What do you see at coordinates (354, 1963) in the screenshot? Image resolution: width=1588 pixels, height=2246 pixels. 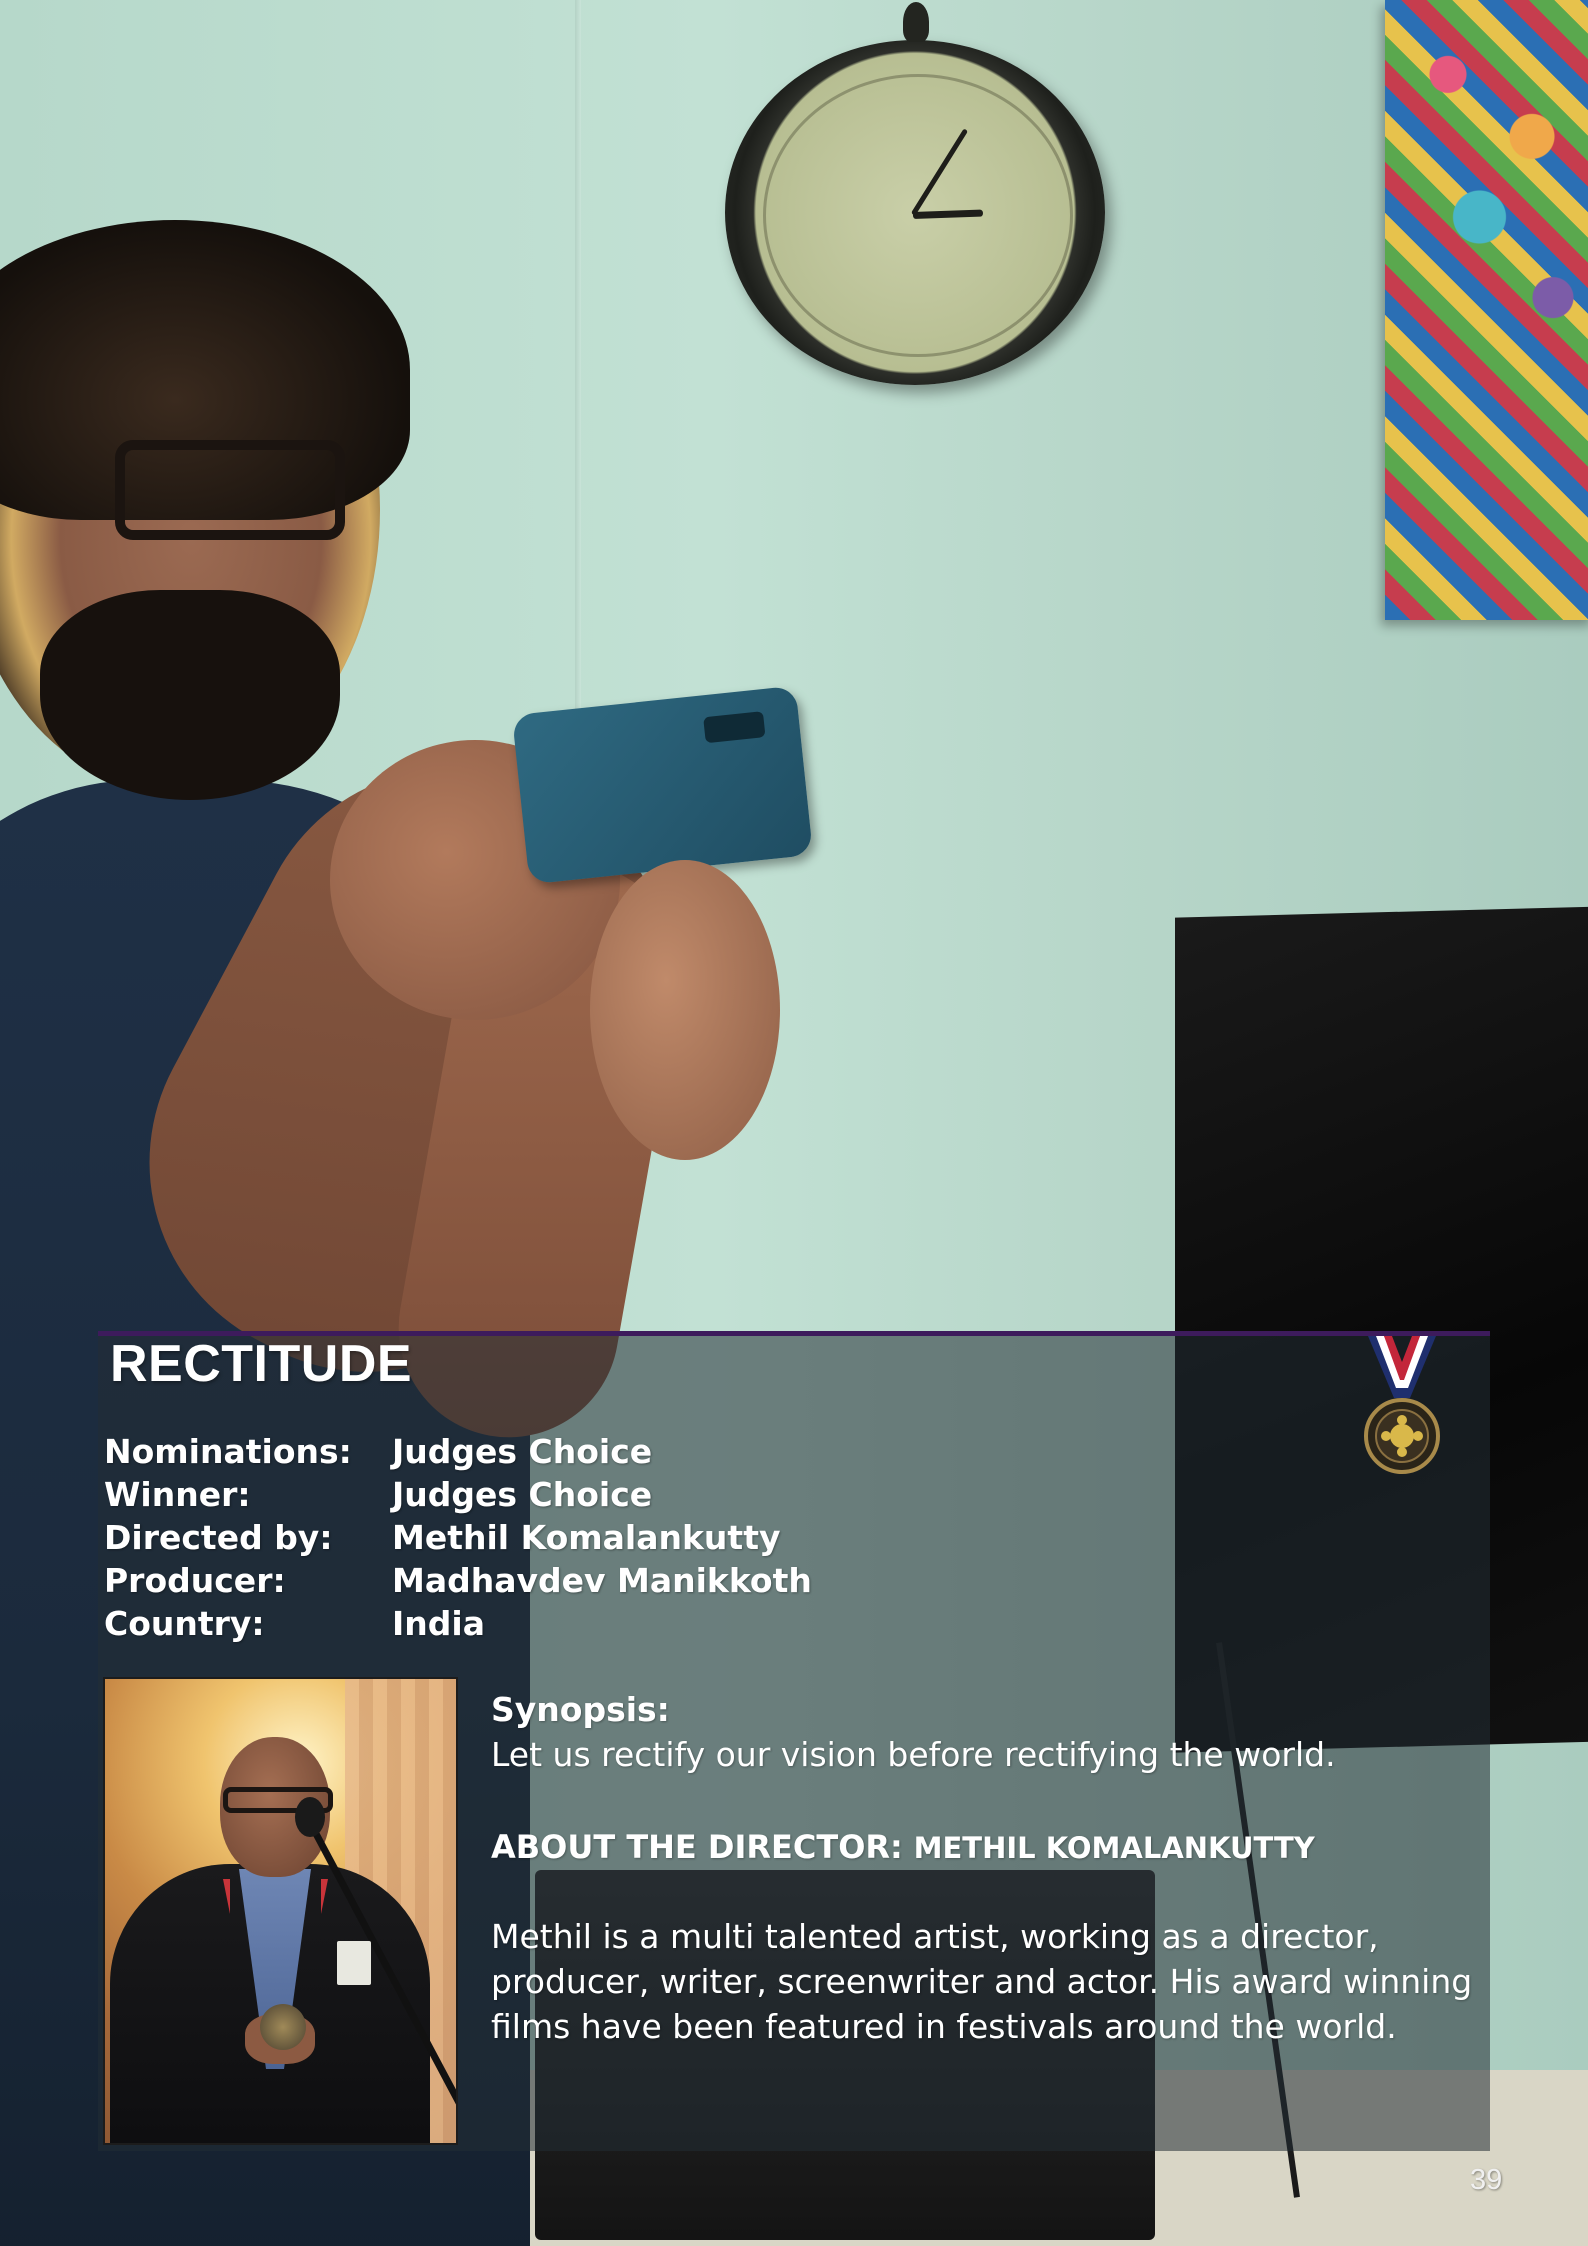 I see `name-badge` at bounding box center [354, 1963].